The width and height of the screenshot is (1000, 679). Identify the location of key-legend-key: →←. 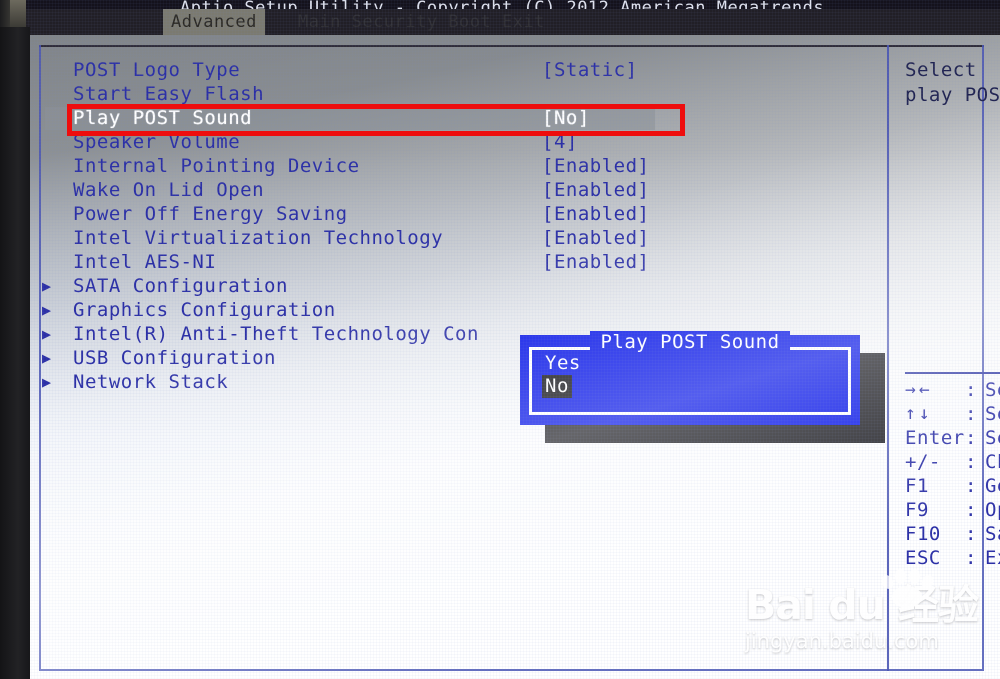
(919, 389).